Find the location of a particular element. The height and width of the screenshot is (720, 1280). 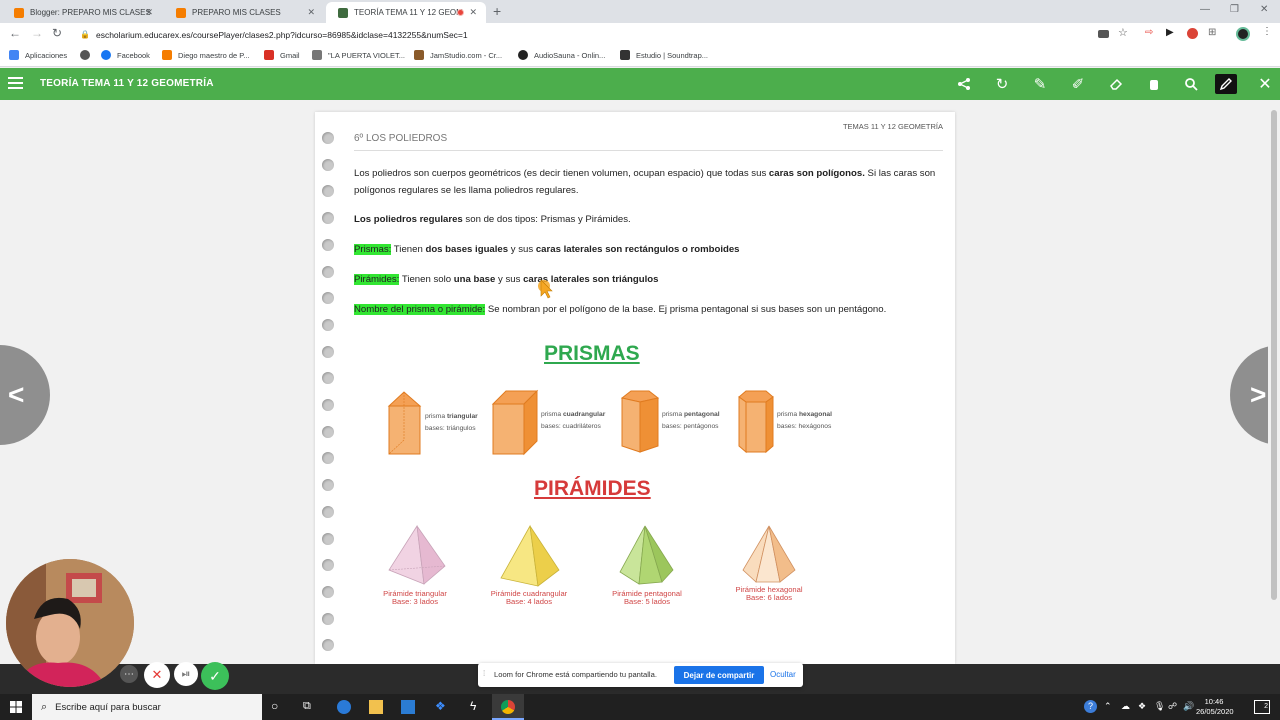

marker-icon: ✐ is located at coordinates (1078, 84).